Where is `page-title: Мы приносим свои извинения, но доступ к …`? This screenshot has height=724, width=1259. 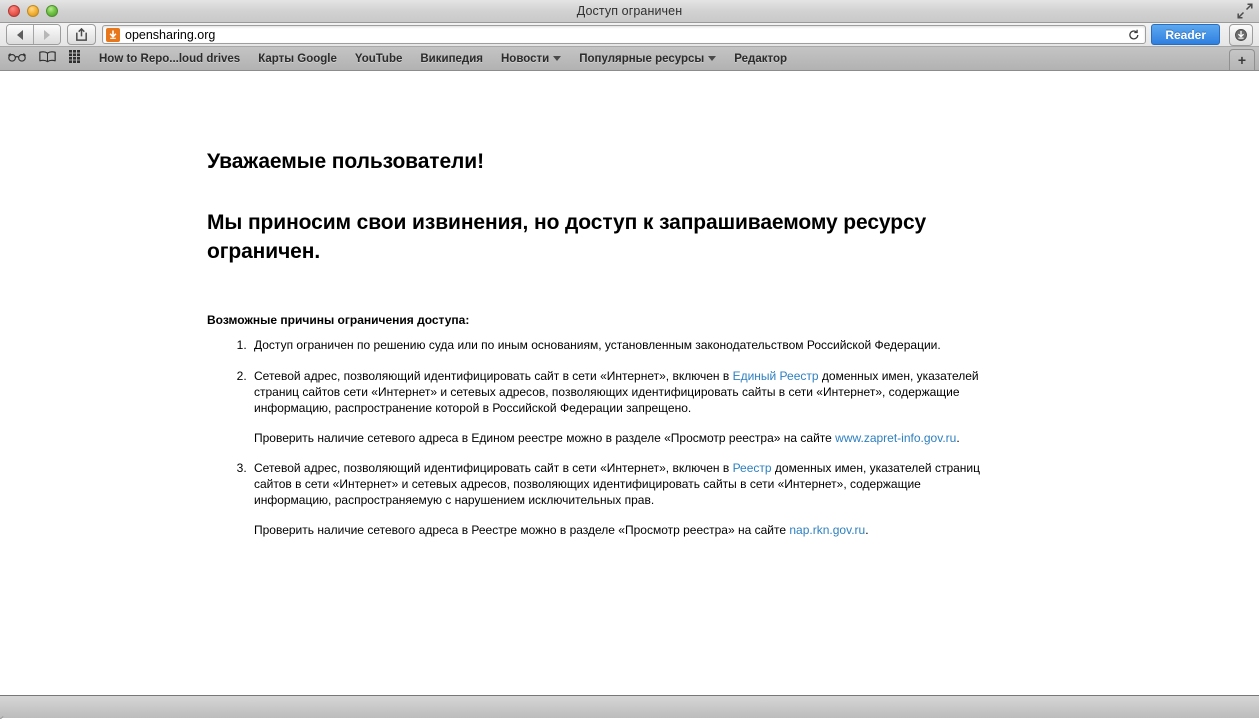 page-title: Мы приносим свои извинения, но доступ к … is located at coordinates (567, 237).